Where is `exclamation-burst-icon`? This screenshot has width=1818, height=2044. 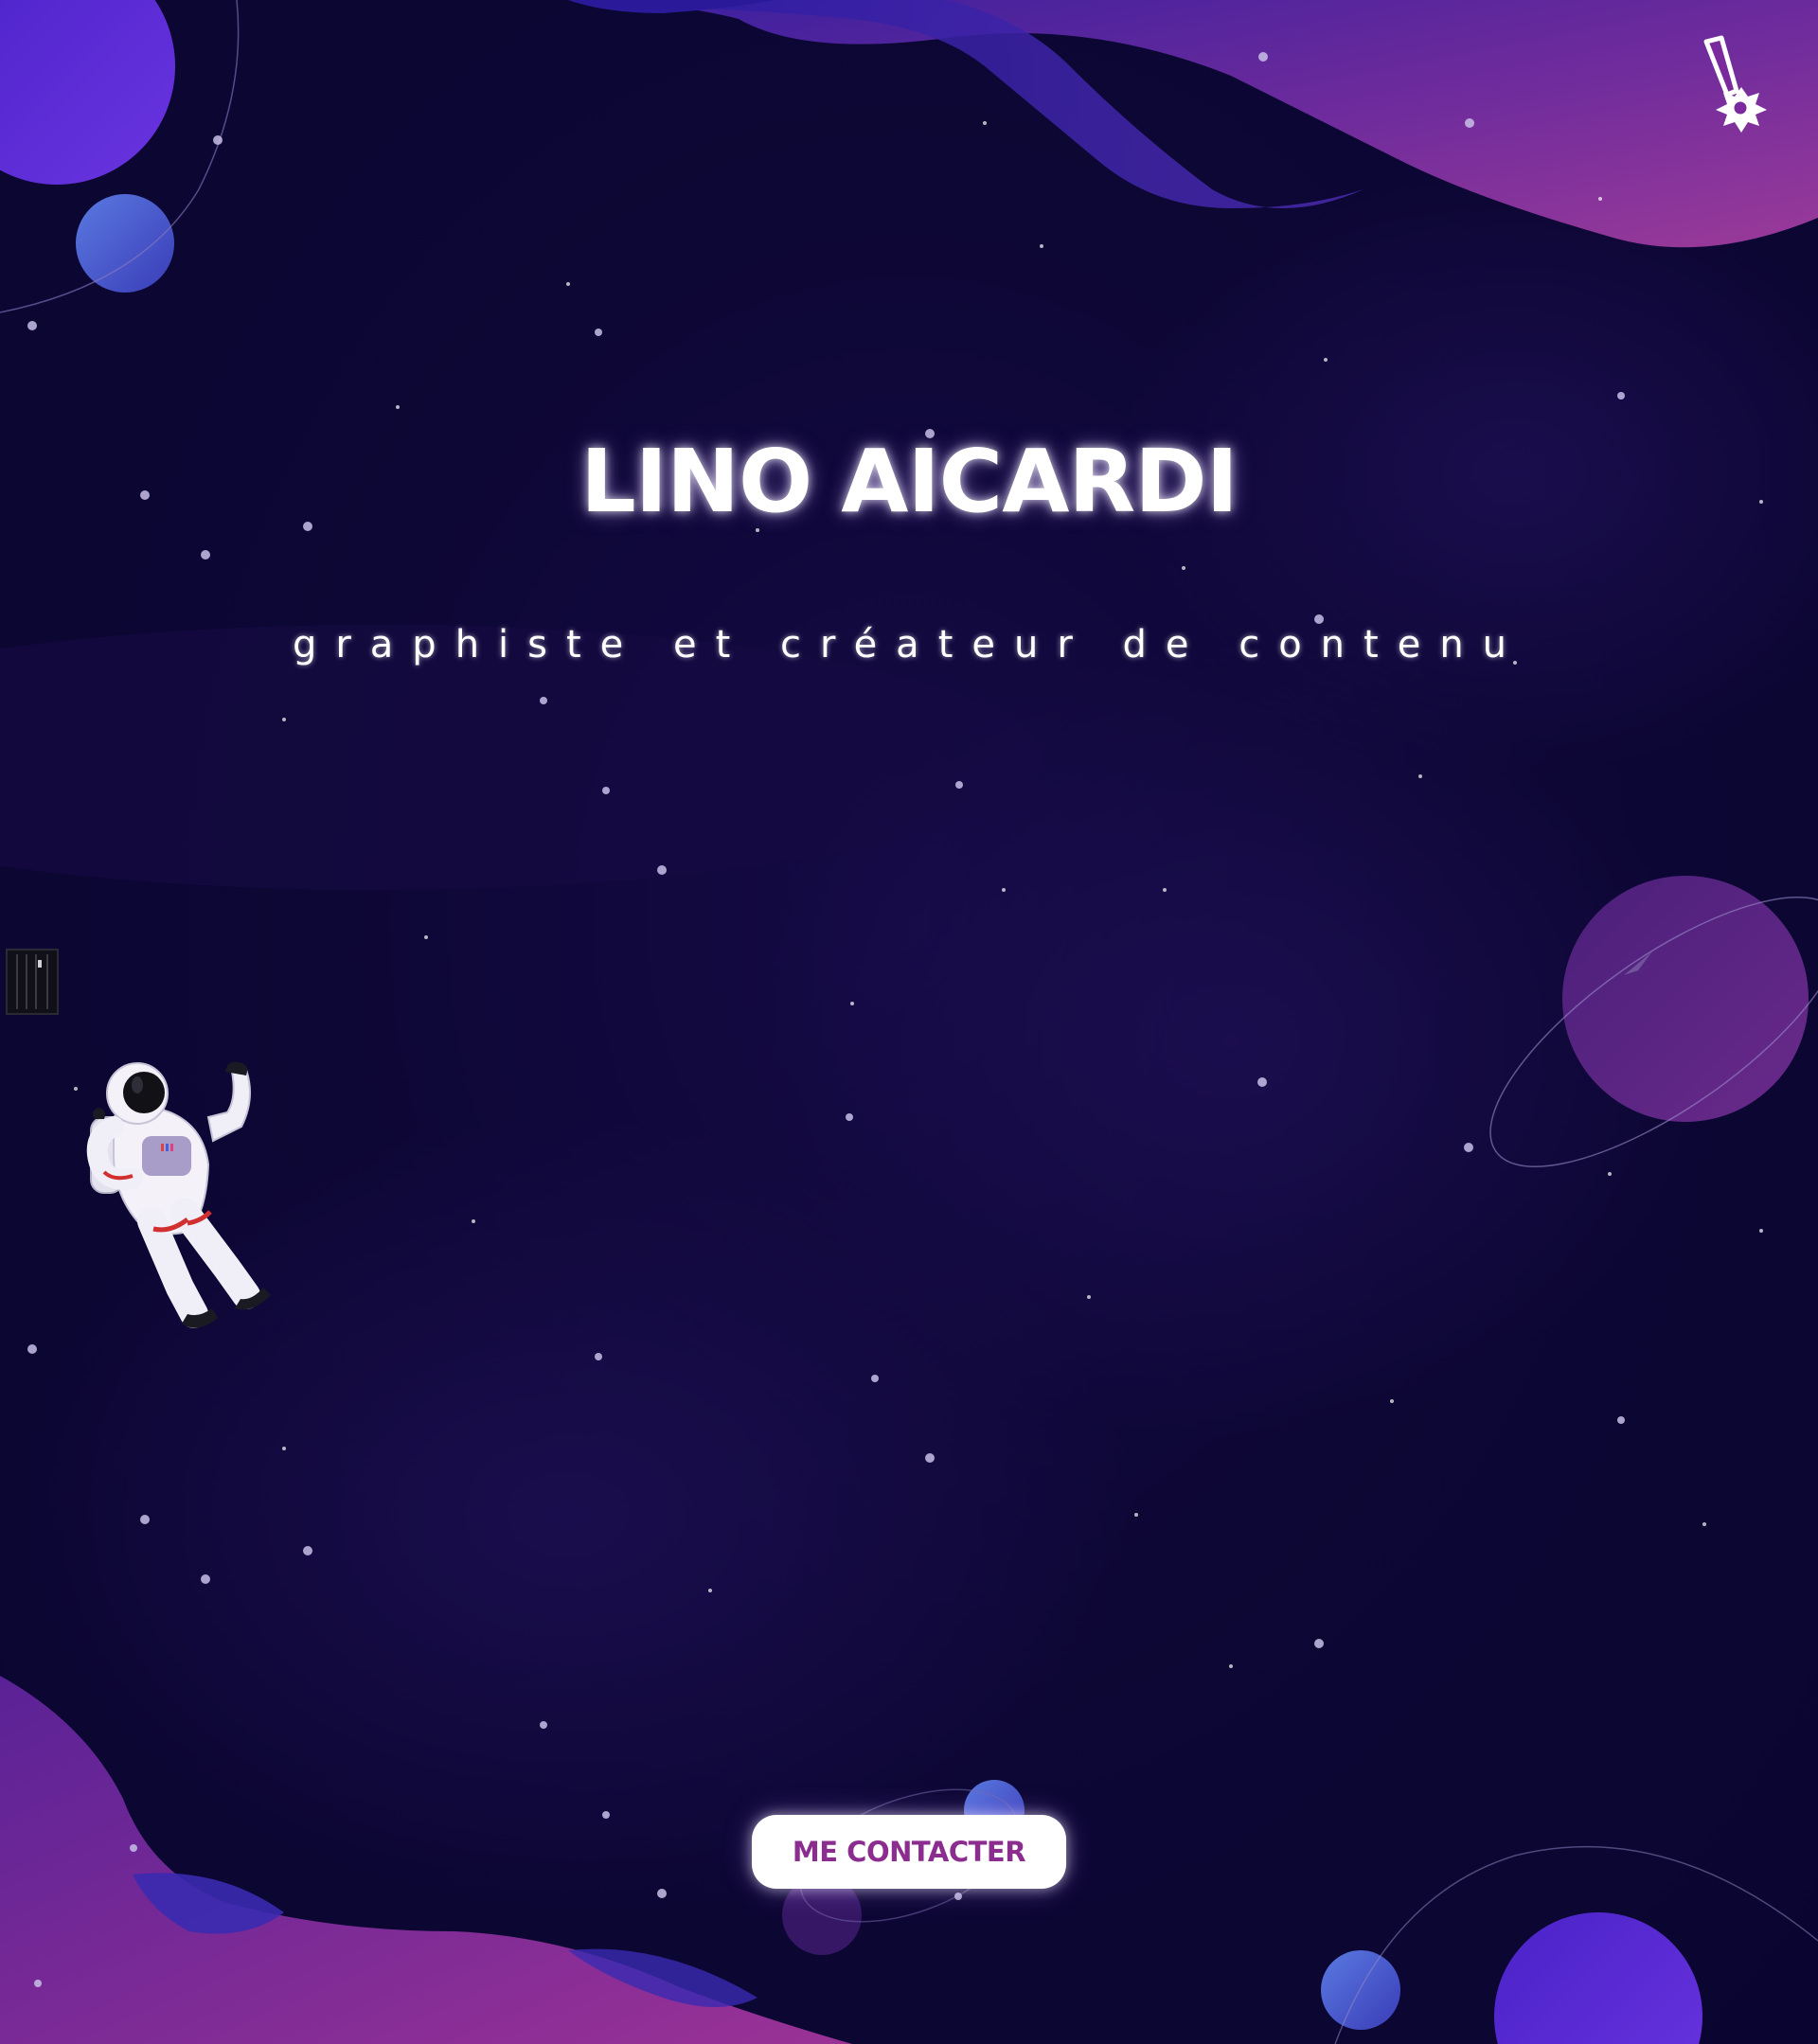 exclamation-burst-icon is located at coordinates (1734, 84).